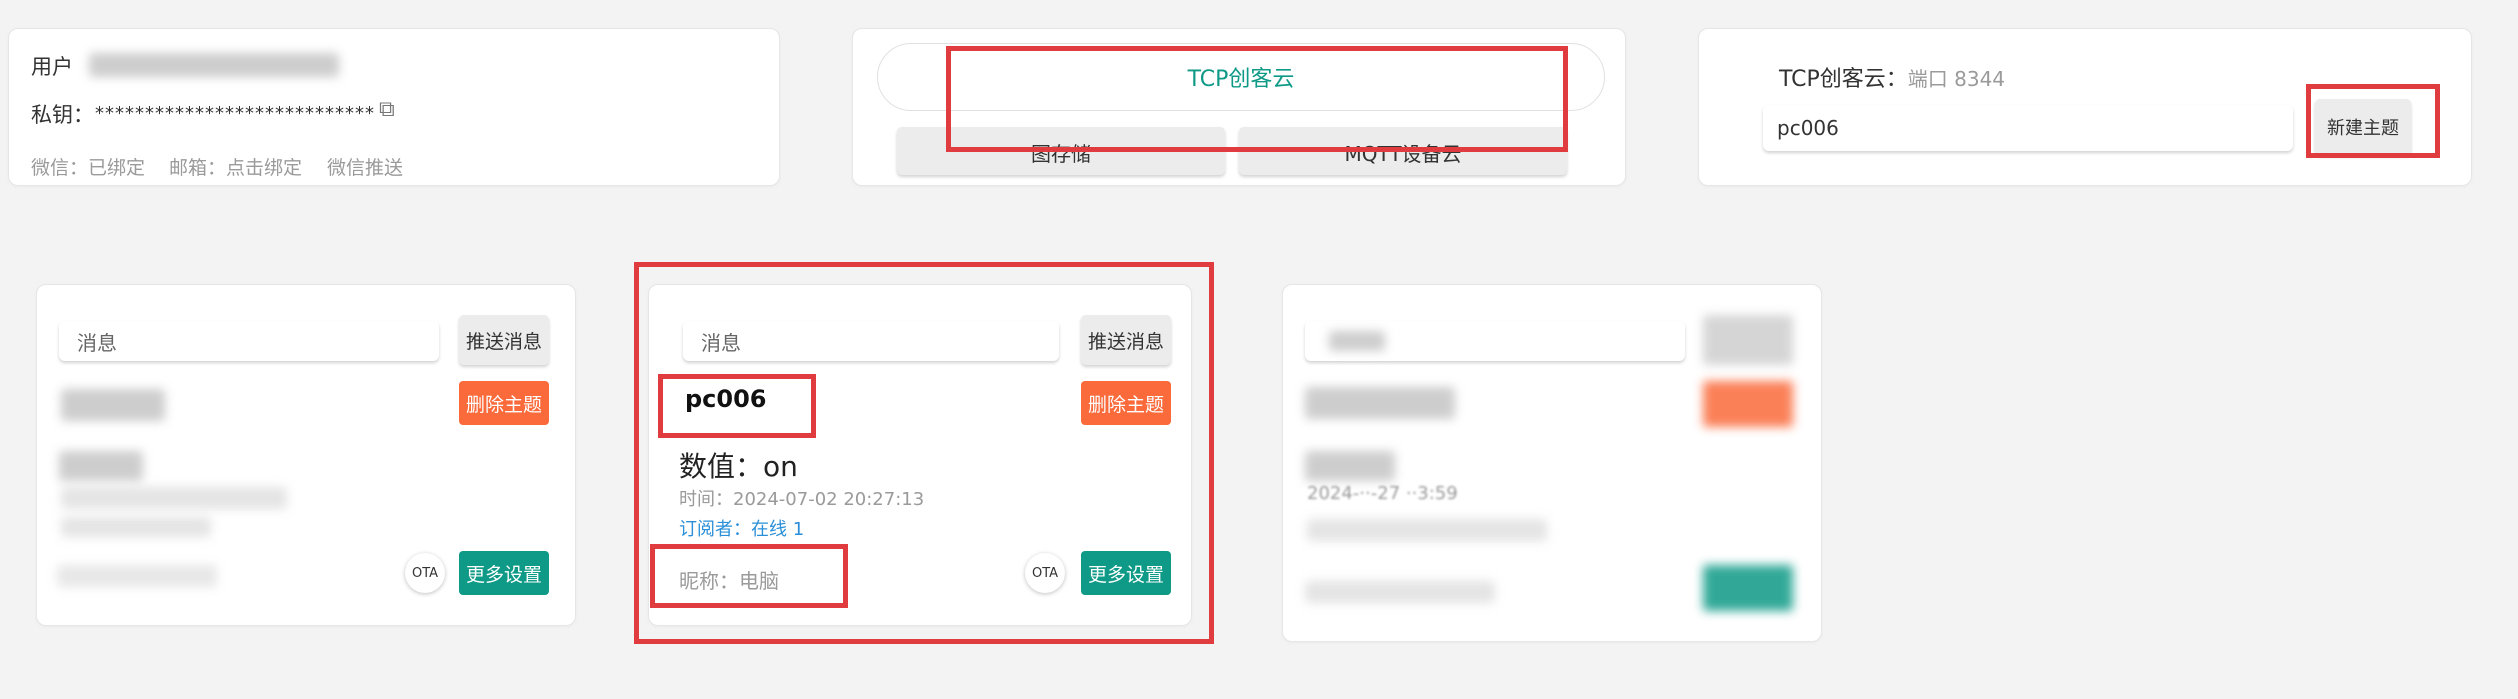 The width and height of the screenshot is (2518, 699). What do you see at coordinates (88, 166) in the screenshot?
I see `wechat-status: 微信：已绑定` at bounding box center [88, 166].